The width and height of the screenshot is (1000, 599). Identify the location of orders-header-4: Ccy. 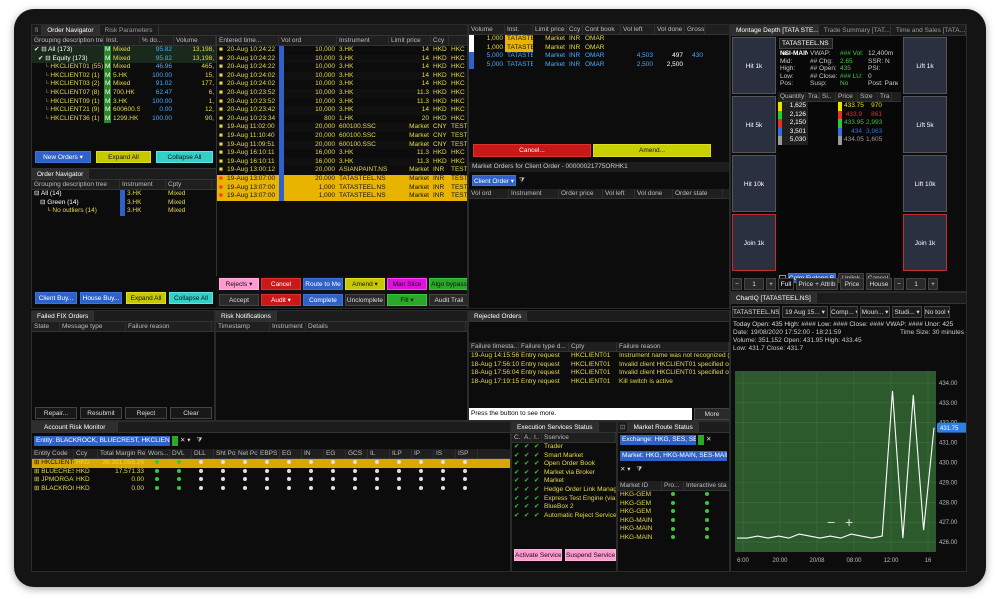
(440, 40).